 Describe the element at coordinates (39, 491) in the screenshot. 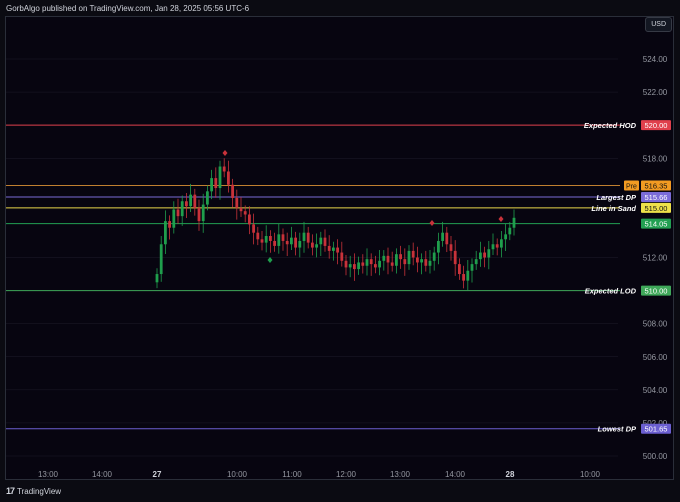

I see `brand-label: TradingView` at that location.